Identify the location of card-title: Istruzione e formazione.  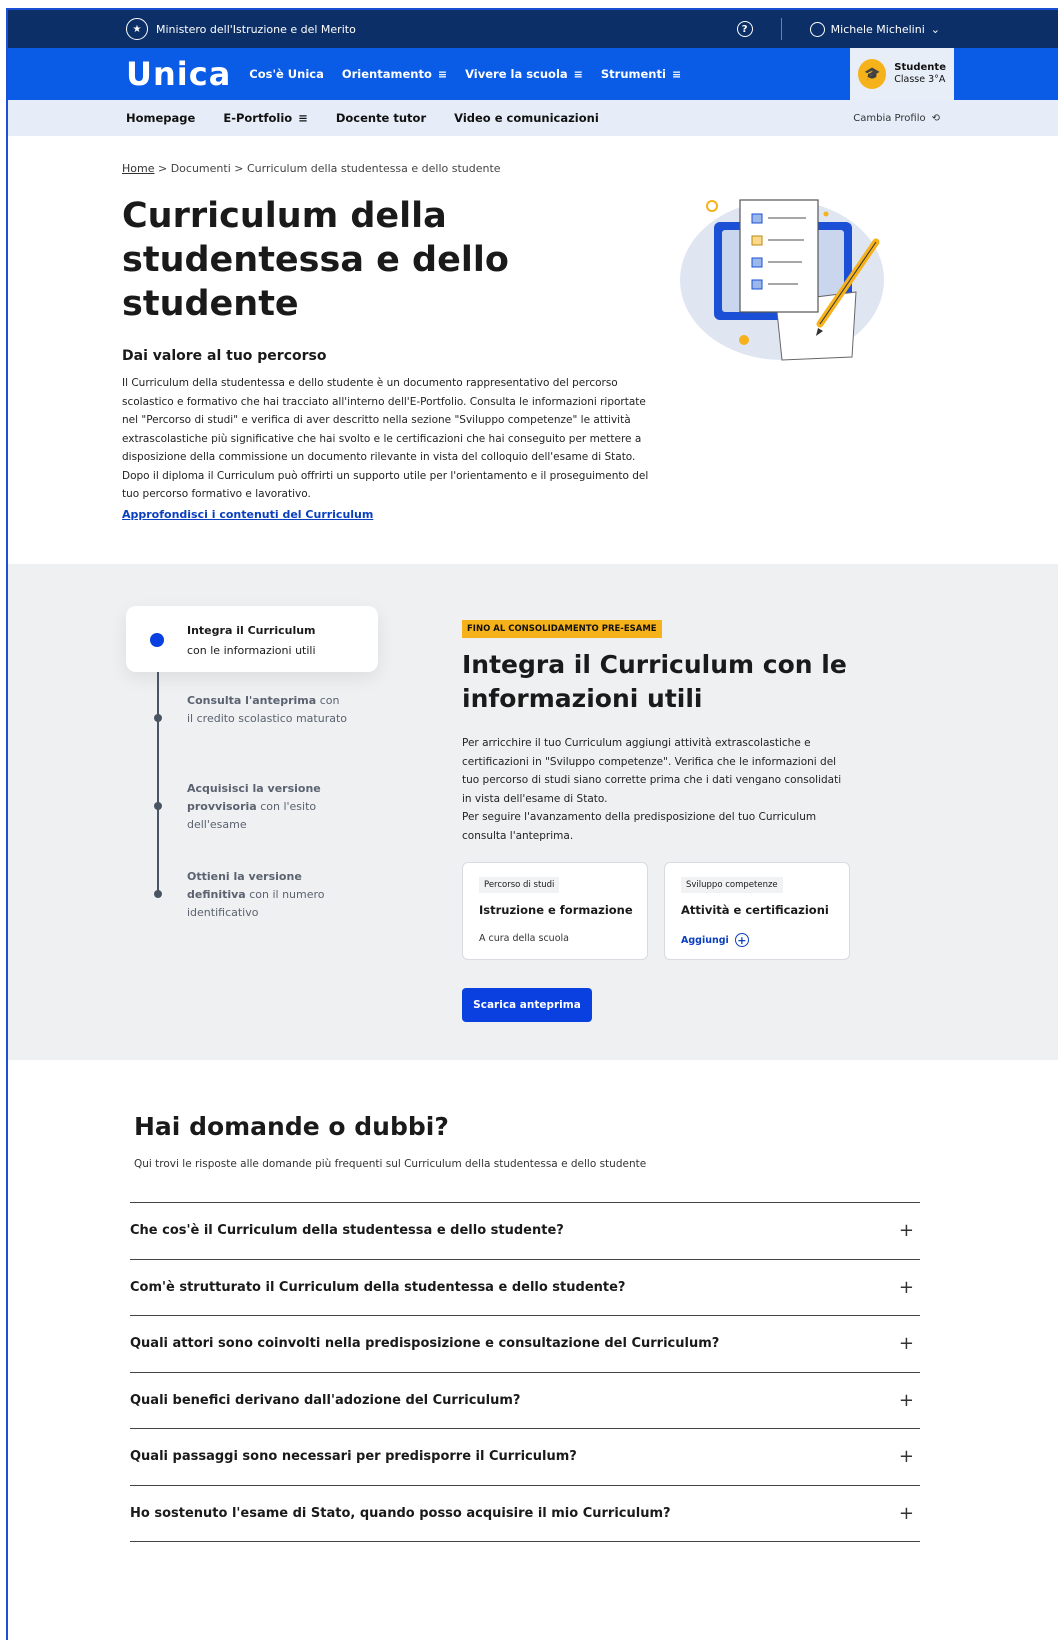
(556, 910).